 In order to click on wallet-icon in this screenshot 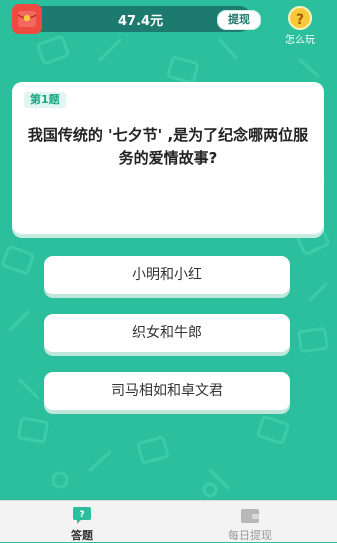, I will do `click(250, 516)`.